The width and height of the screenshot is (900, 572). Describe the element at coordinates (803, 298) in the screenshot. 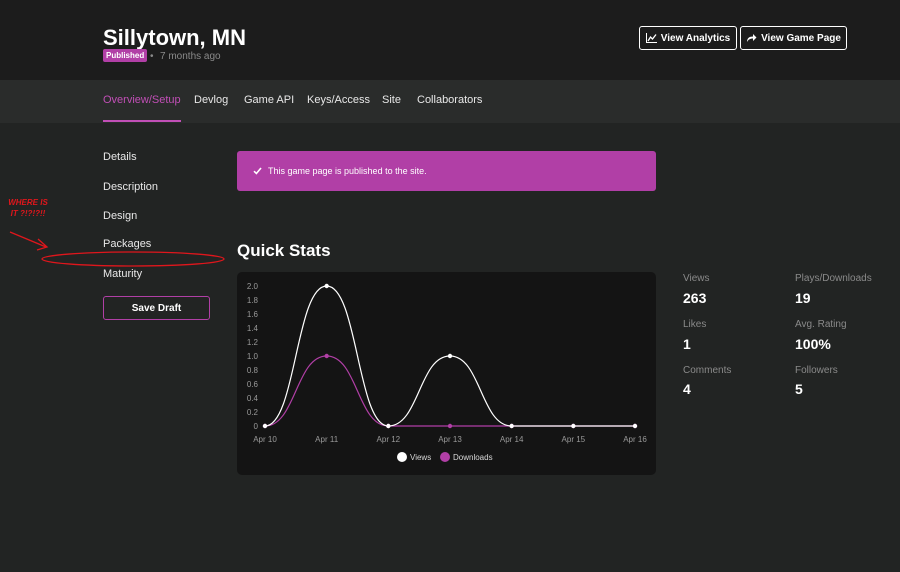

I see `stat-value-plays-downloads: 19` at that location.